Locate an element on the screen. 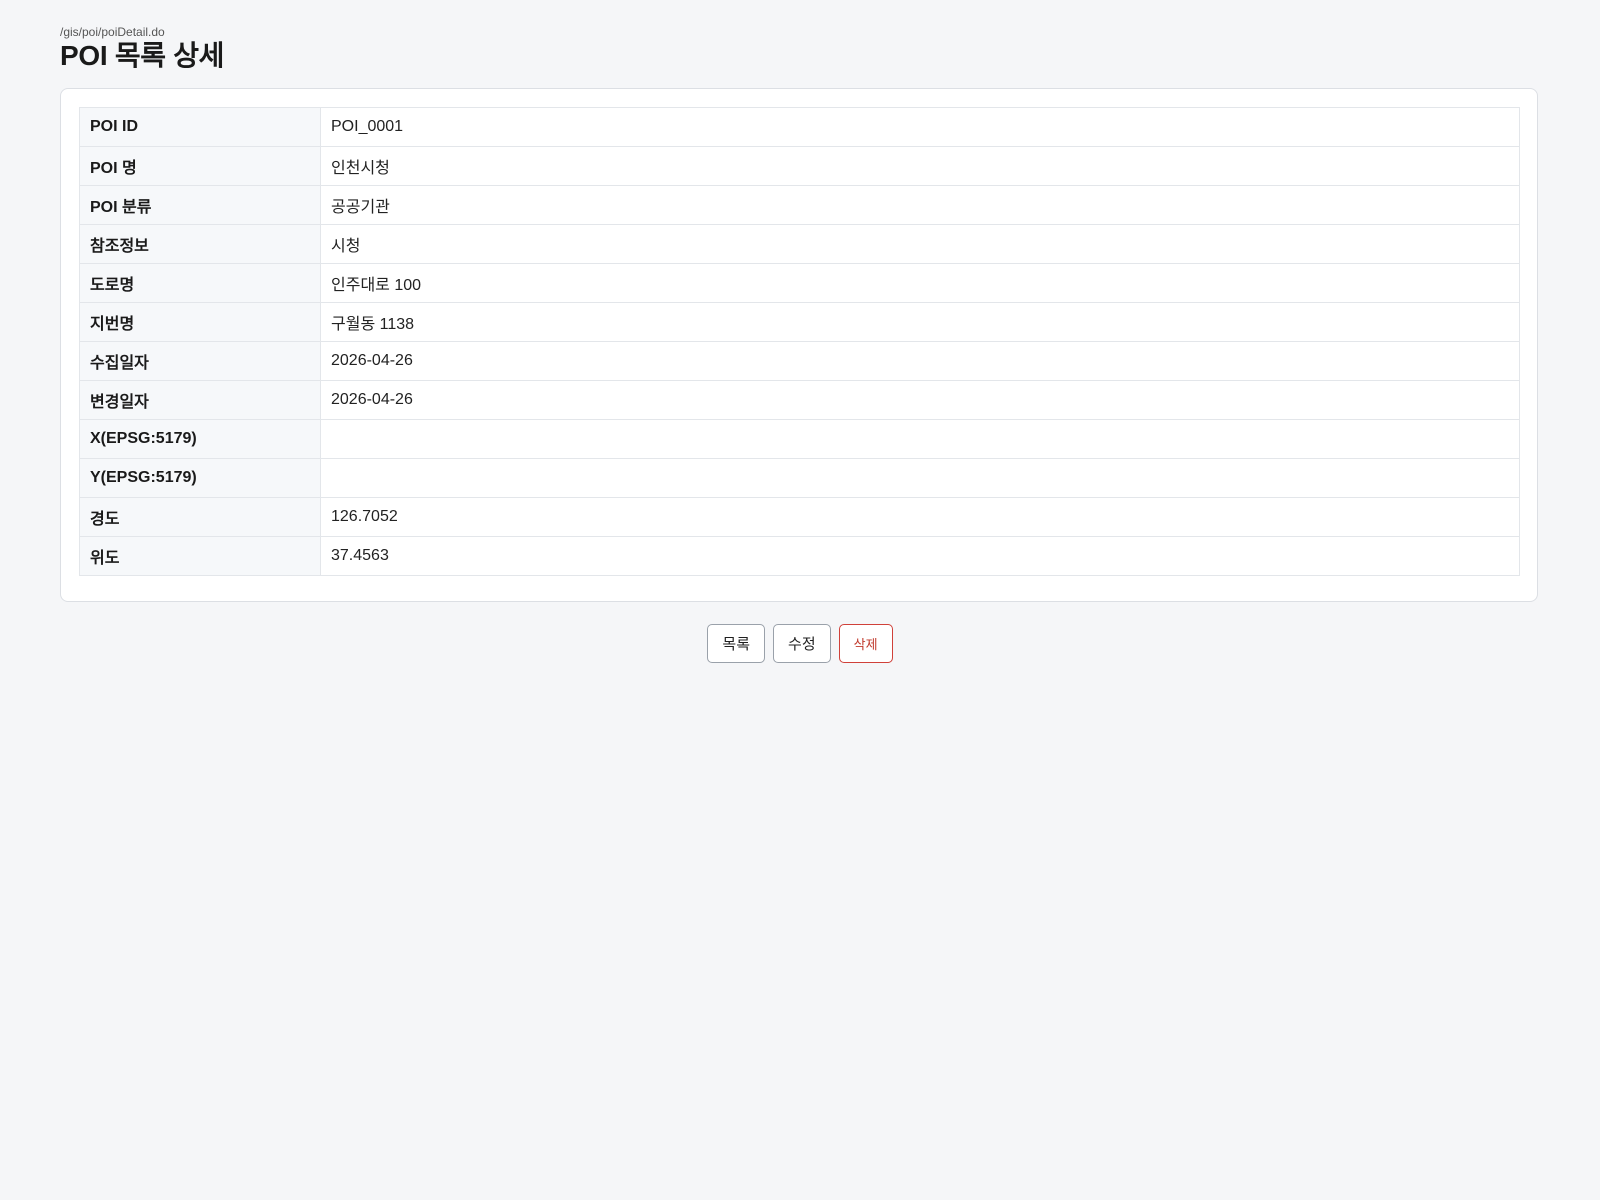 This screenshot has height=1200, width=1600. table-row: 경도 126.7052 is located at coordinates (799, 517).